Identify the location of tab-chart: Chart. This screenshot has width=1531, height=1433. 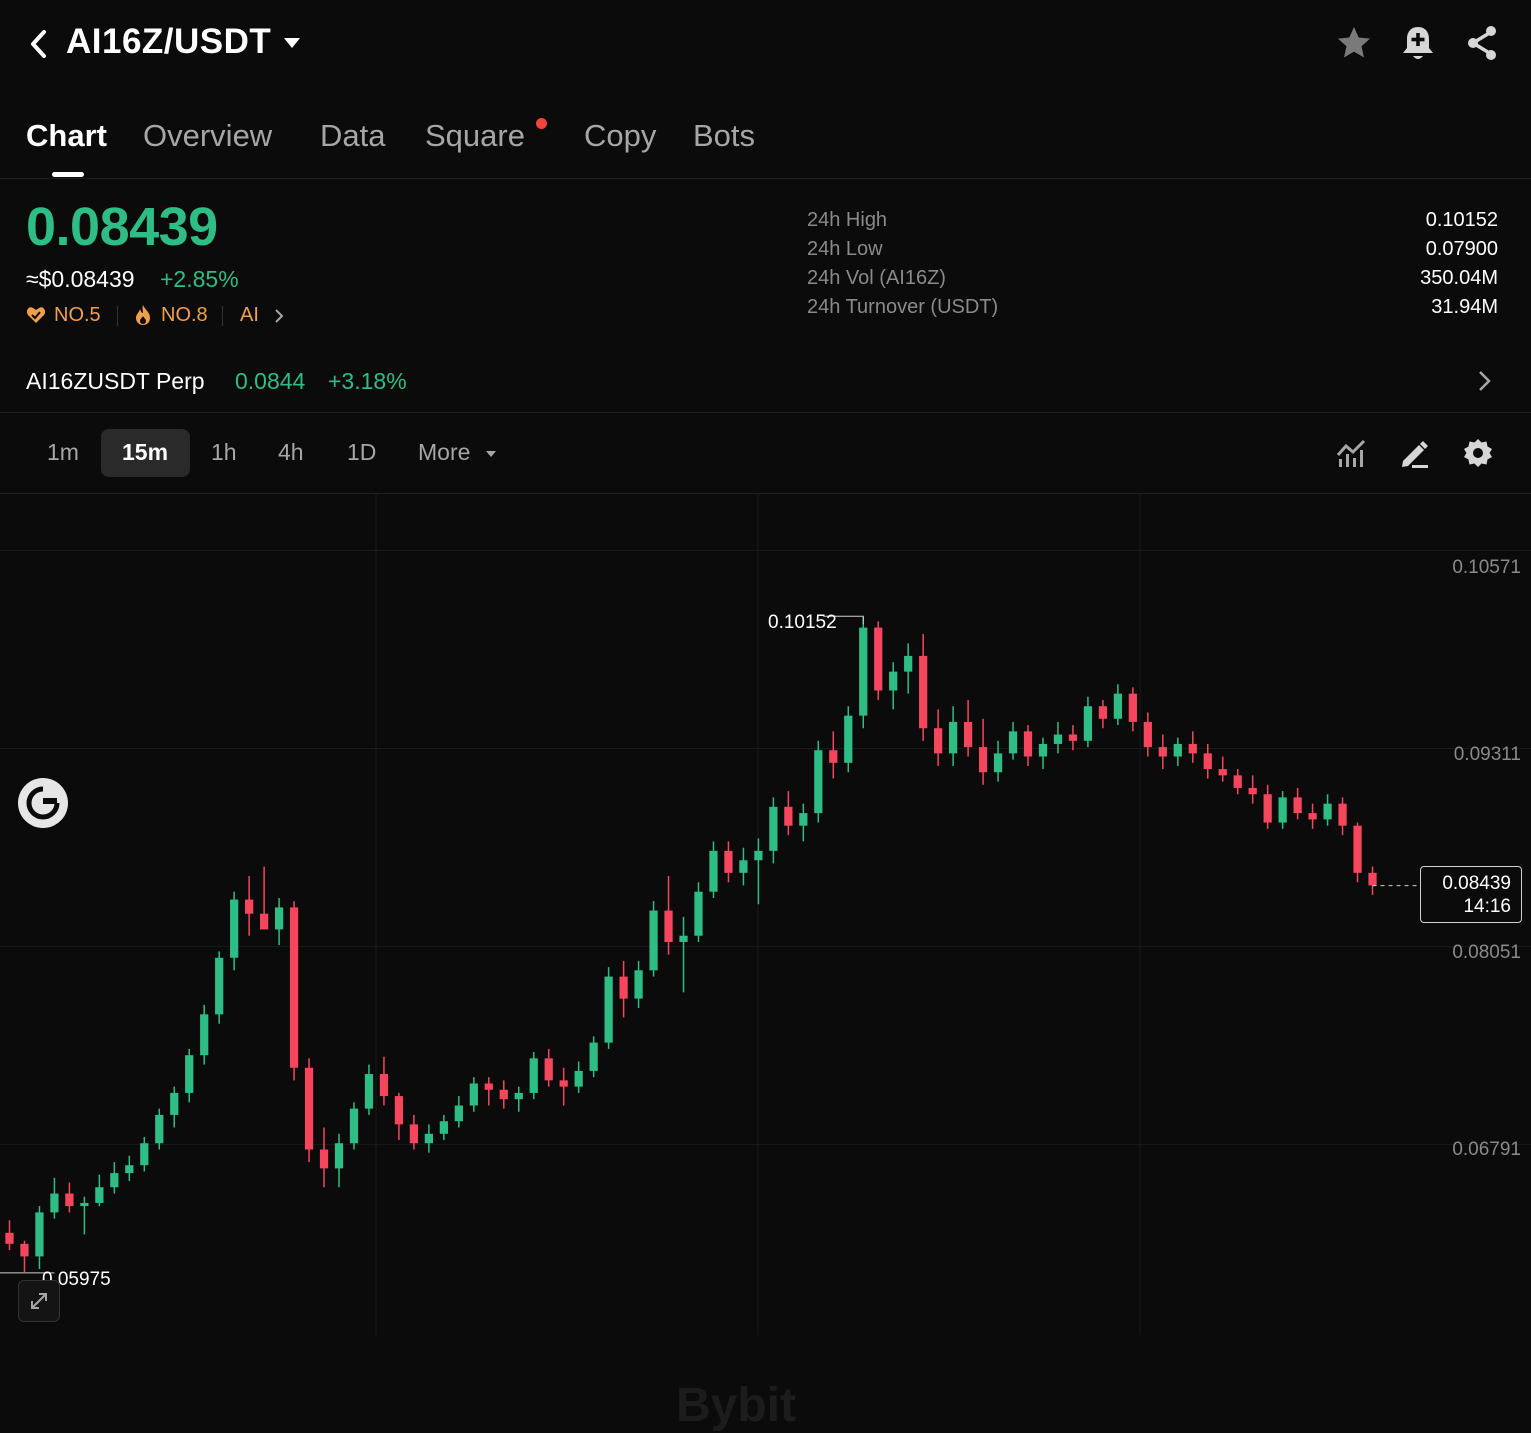
(66, 136).